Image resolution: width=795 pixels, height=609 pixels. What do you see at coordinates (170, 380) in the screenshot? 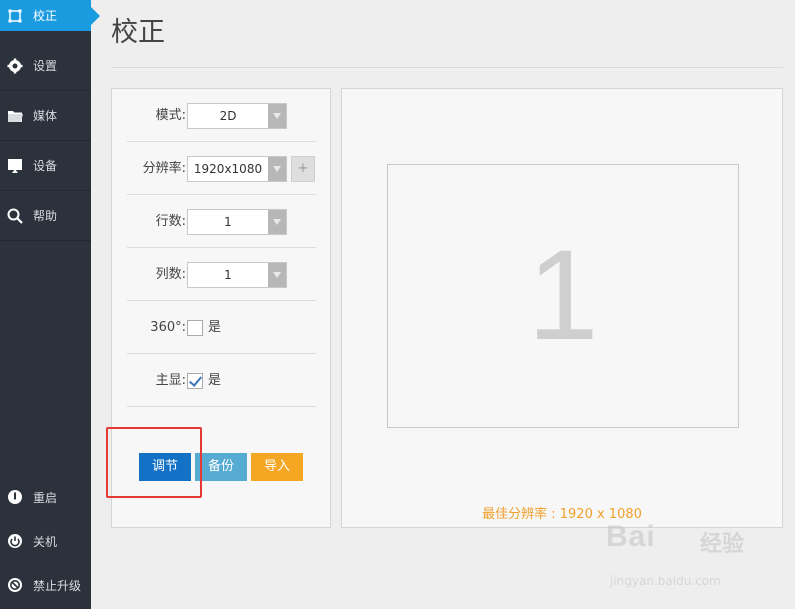
I see `primary-label: 主显:` at bounding box center [170, 380].